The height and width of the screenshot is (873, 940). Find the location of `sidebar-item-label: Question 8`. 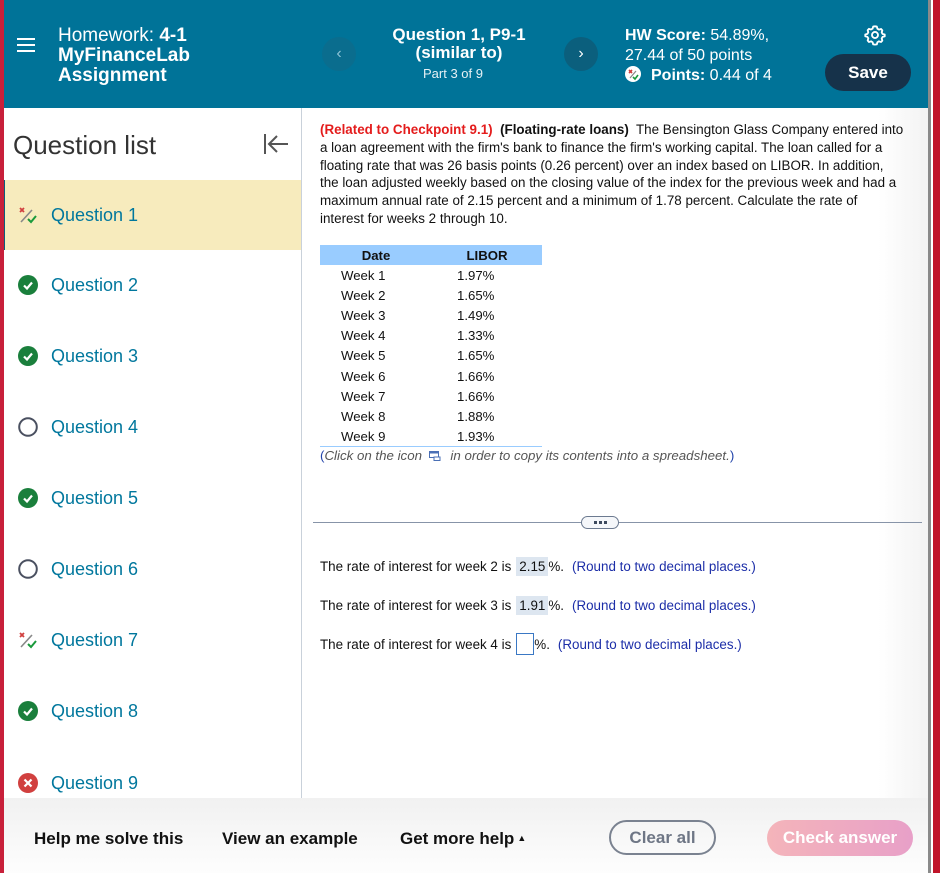

sidebar-item-label: Question 8 is located at coordinates (95, 710).